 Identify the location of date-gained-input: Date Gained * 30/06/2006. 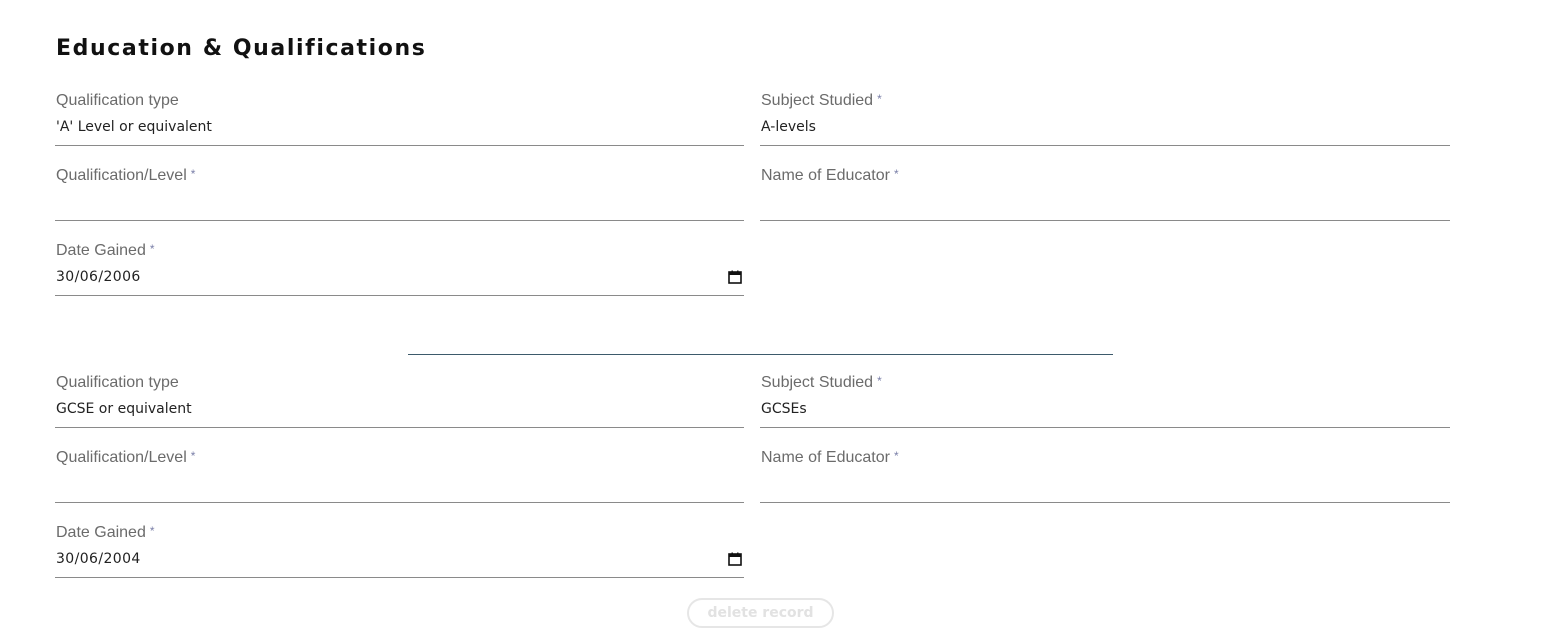
(399, 269).